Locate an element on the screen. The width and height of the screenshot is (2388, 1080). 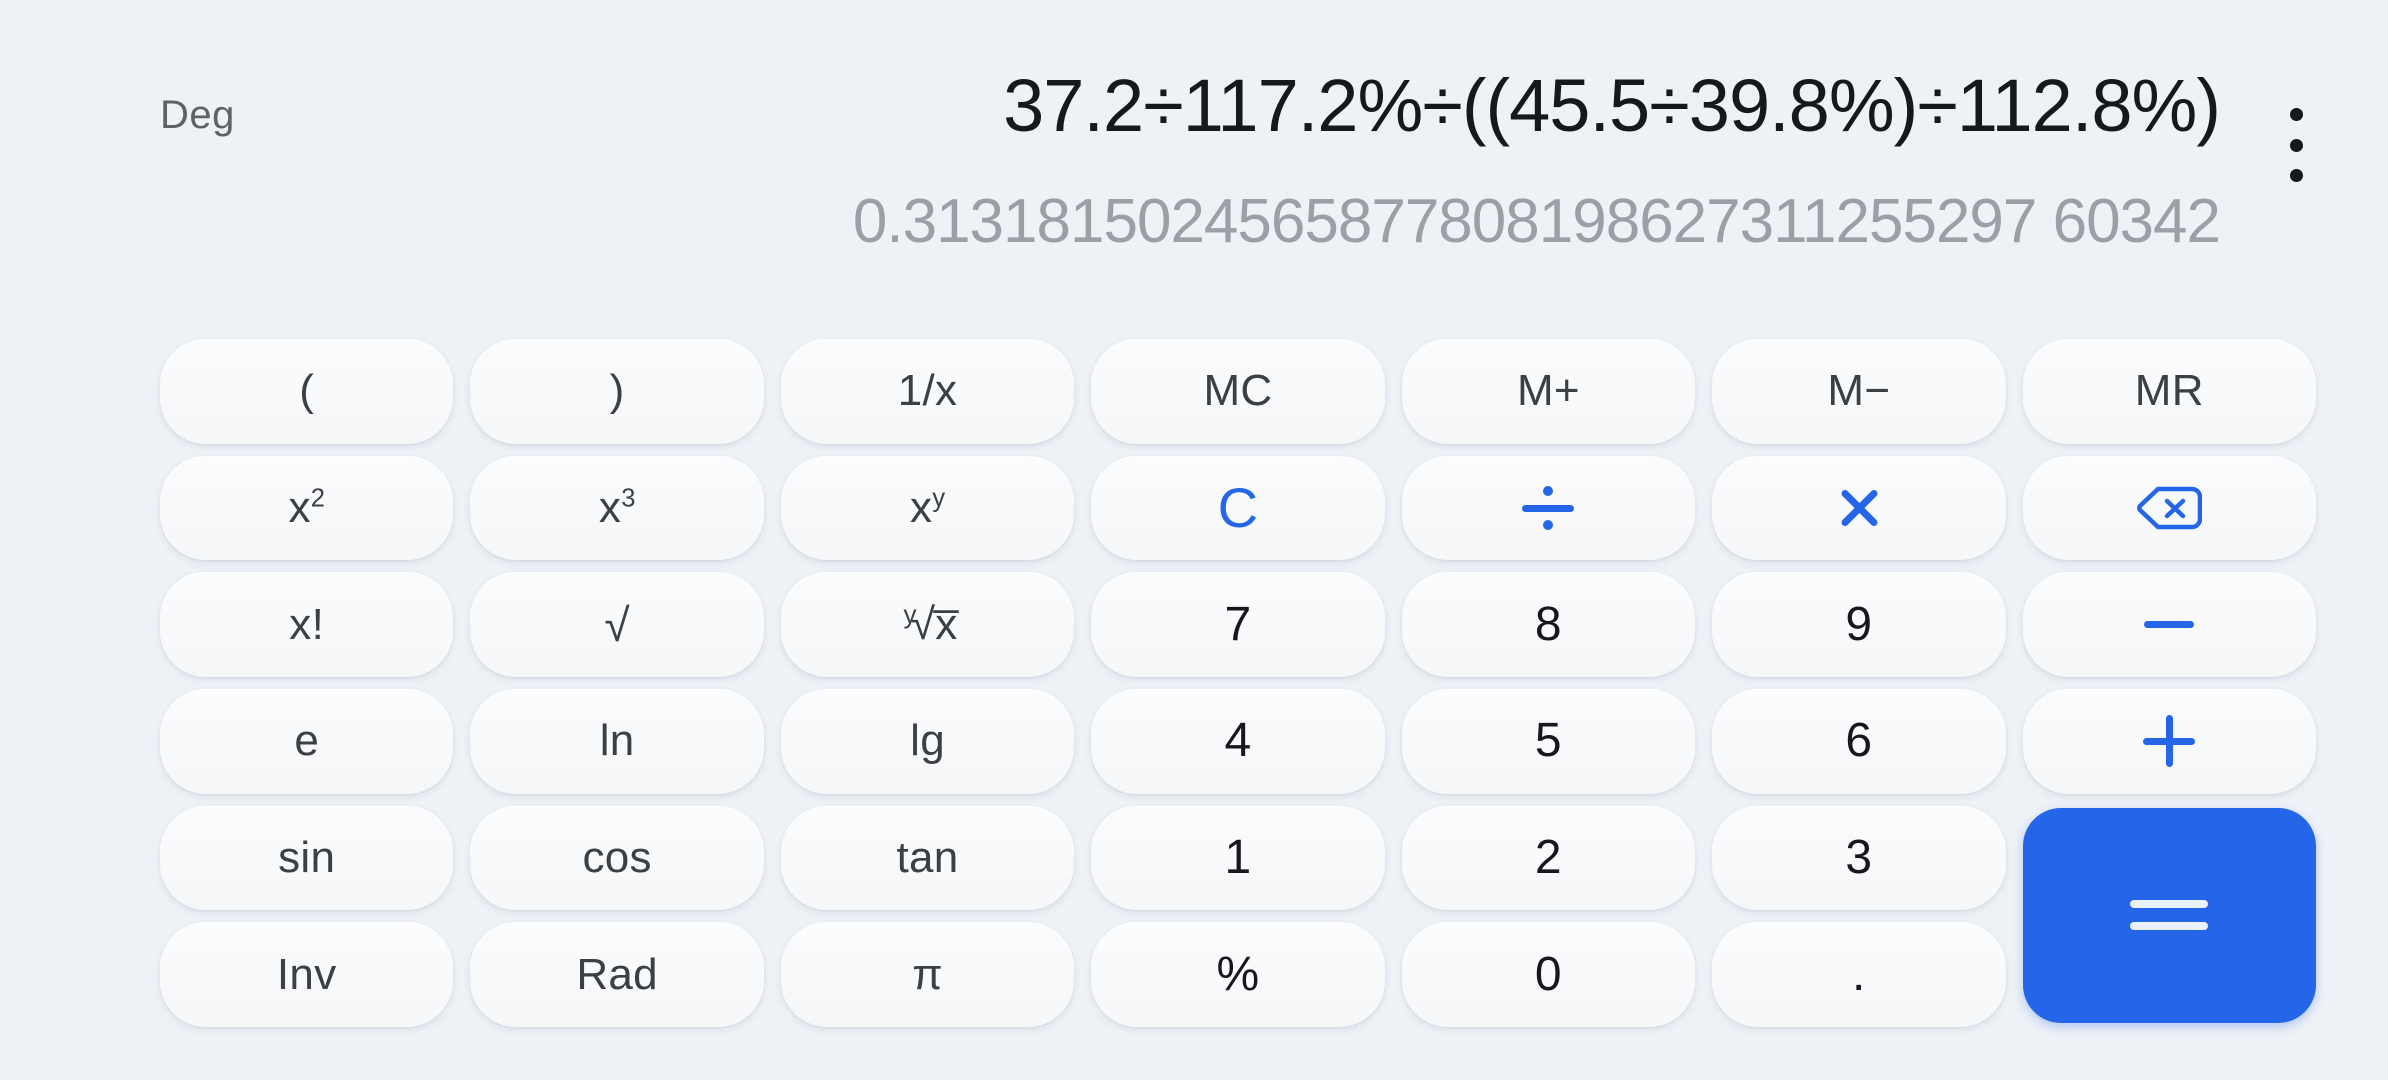
key-multiply is located at coordinates (1859, 508).